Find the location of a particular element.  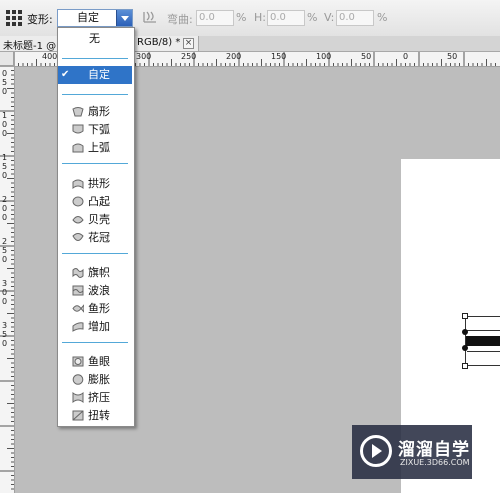

ruler-h-label: 200 is located at coordinates (234, 56).